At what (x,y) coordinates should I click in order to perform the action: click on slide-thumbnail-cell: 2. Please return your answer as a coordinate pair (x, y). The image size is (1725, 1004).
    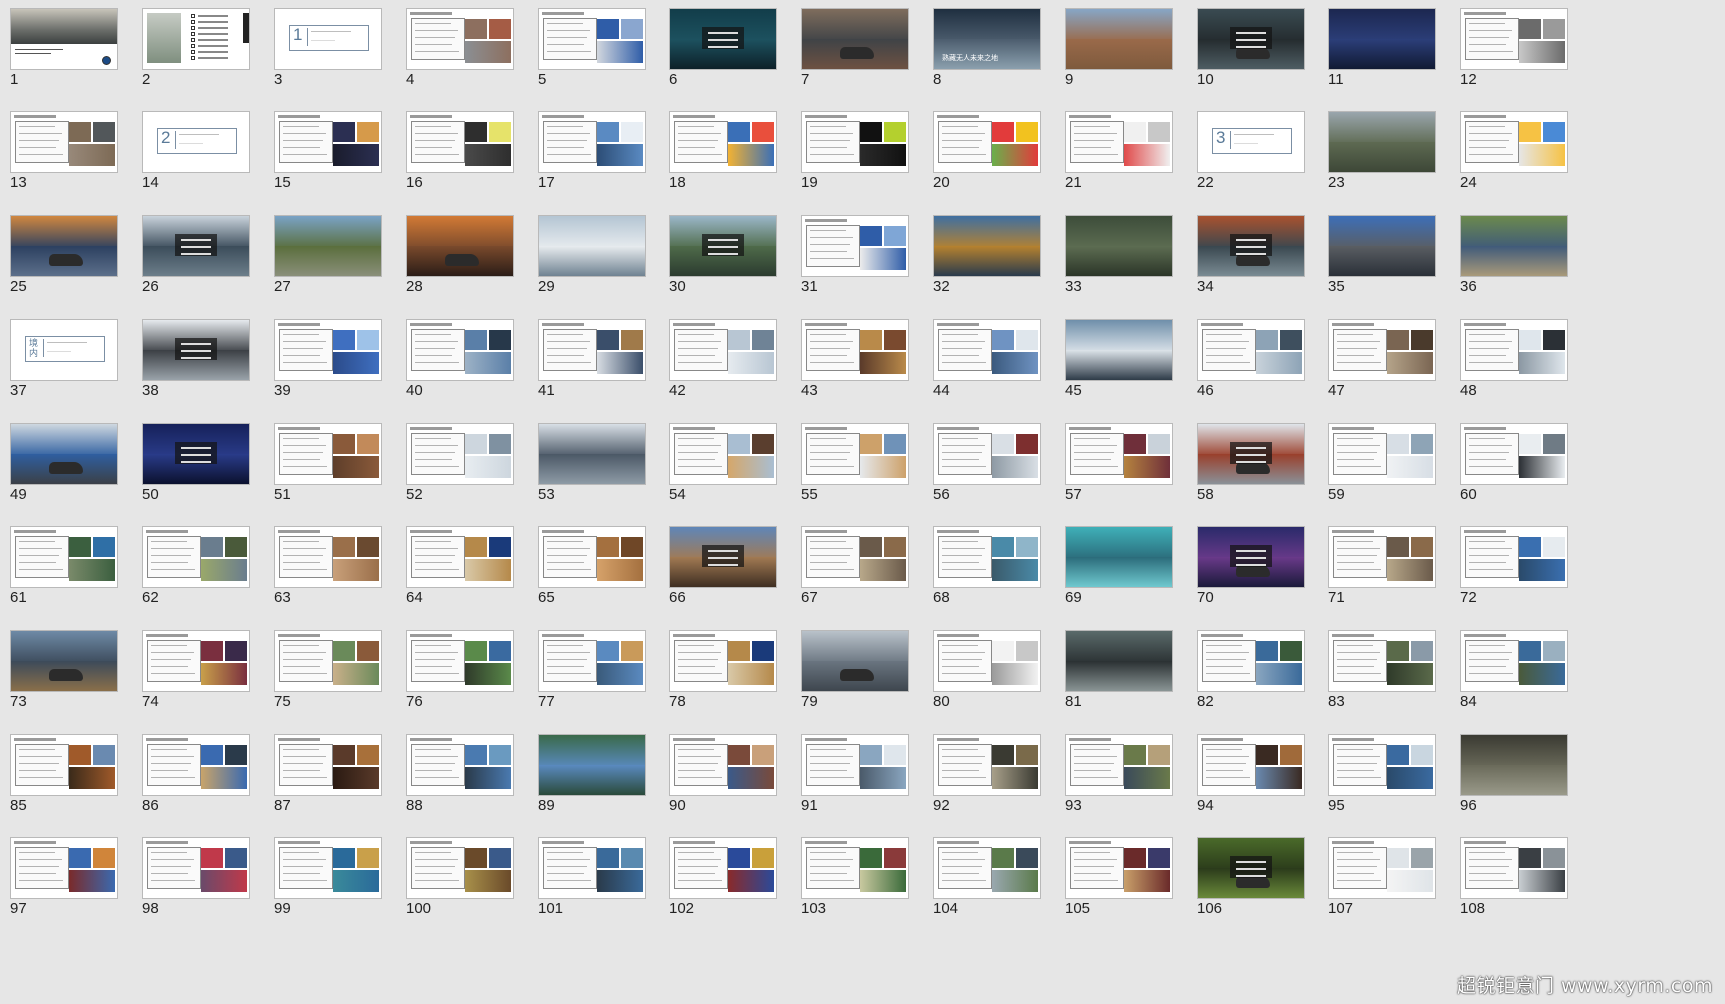
    Looking at the image, I should click on (204, 57).